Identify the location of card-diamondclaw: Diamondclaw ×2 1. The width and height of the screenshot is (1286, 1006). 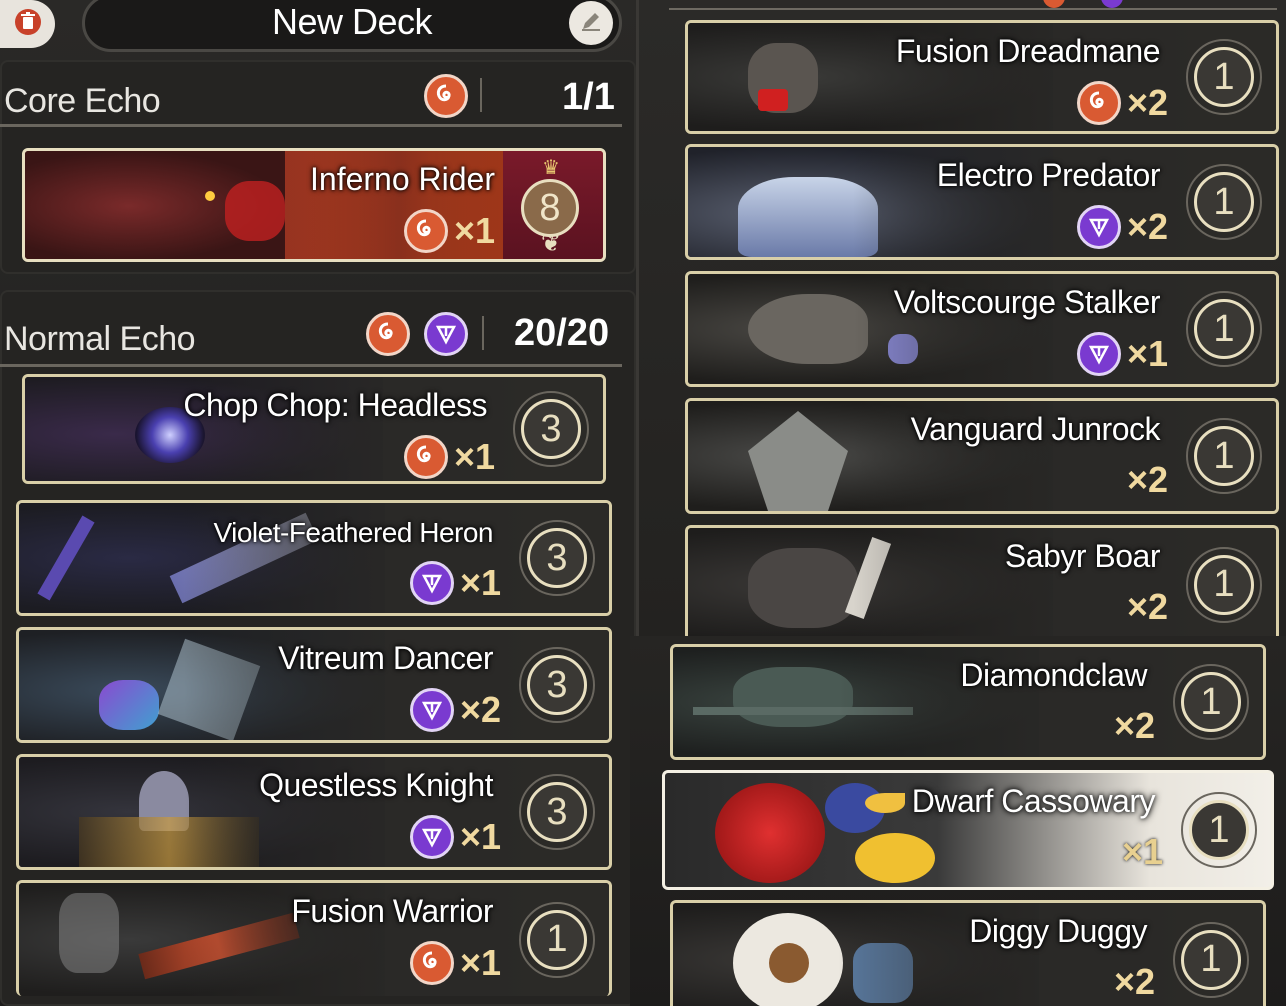
(968, 702).